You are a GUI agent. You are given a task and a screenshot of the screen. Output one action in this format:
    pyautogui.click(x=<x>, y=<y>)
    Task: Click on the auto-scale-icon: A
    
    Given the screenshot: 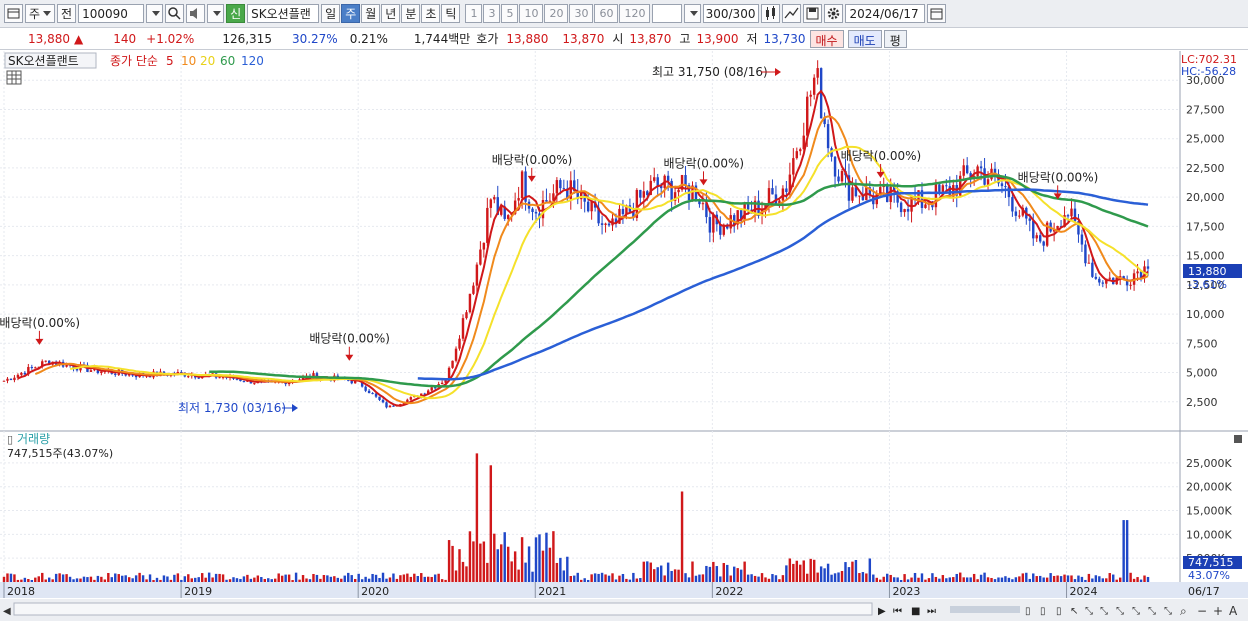 What is the action you would take?
    pyautogui.click(x=1233, y=611)
    